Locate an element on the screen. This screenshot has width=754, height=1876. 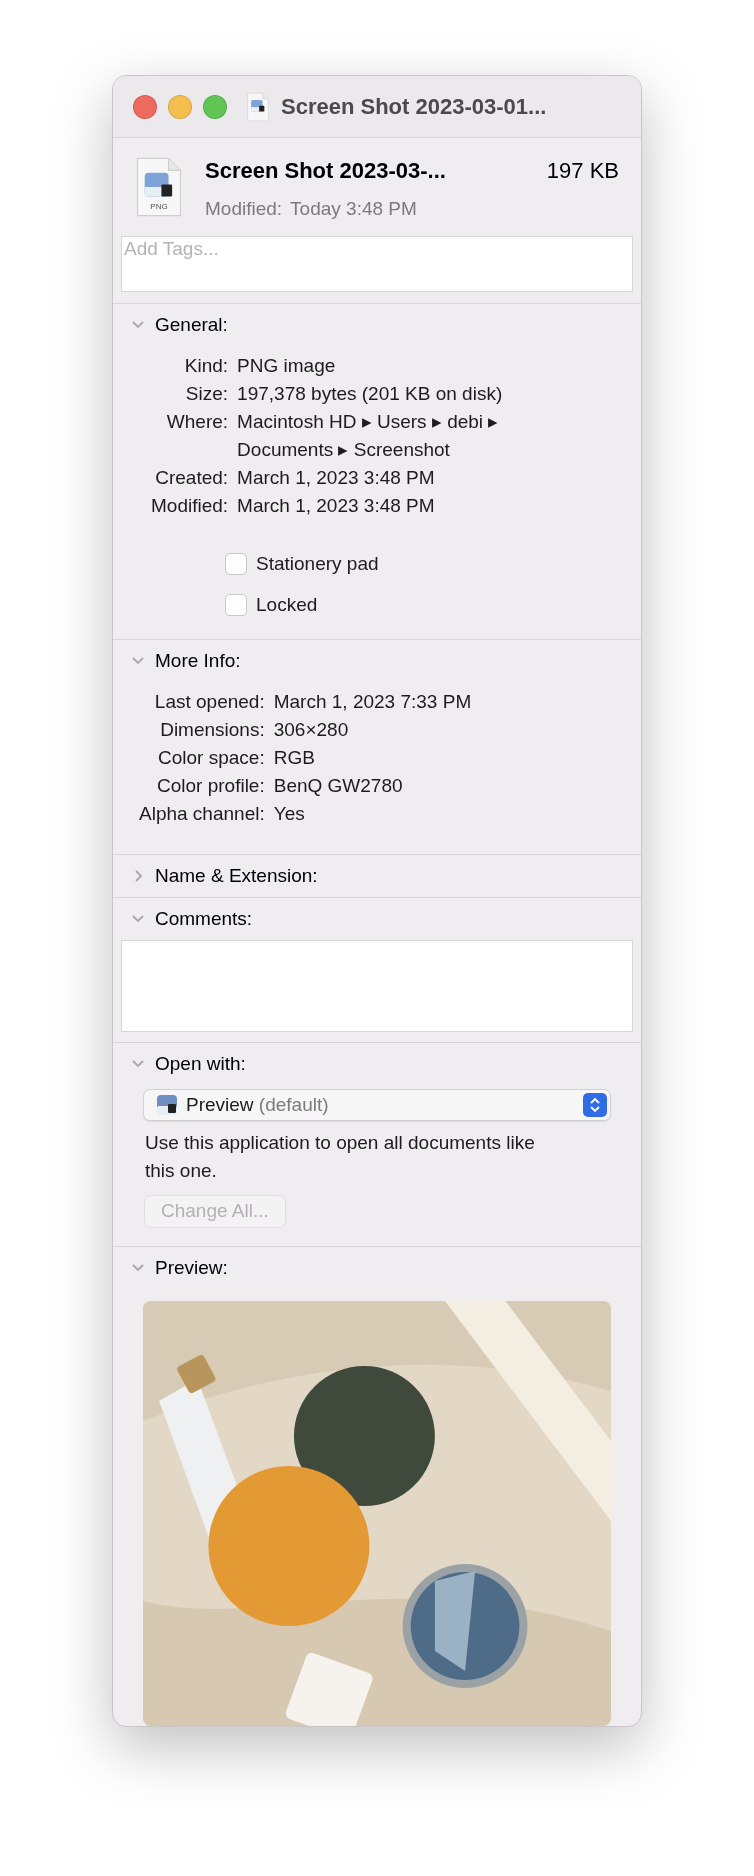
field-label: Color space: is located at coordinates (211, 758).